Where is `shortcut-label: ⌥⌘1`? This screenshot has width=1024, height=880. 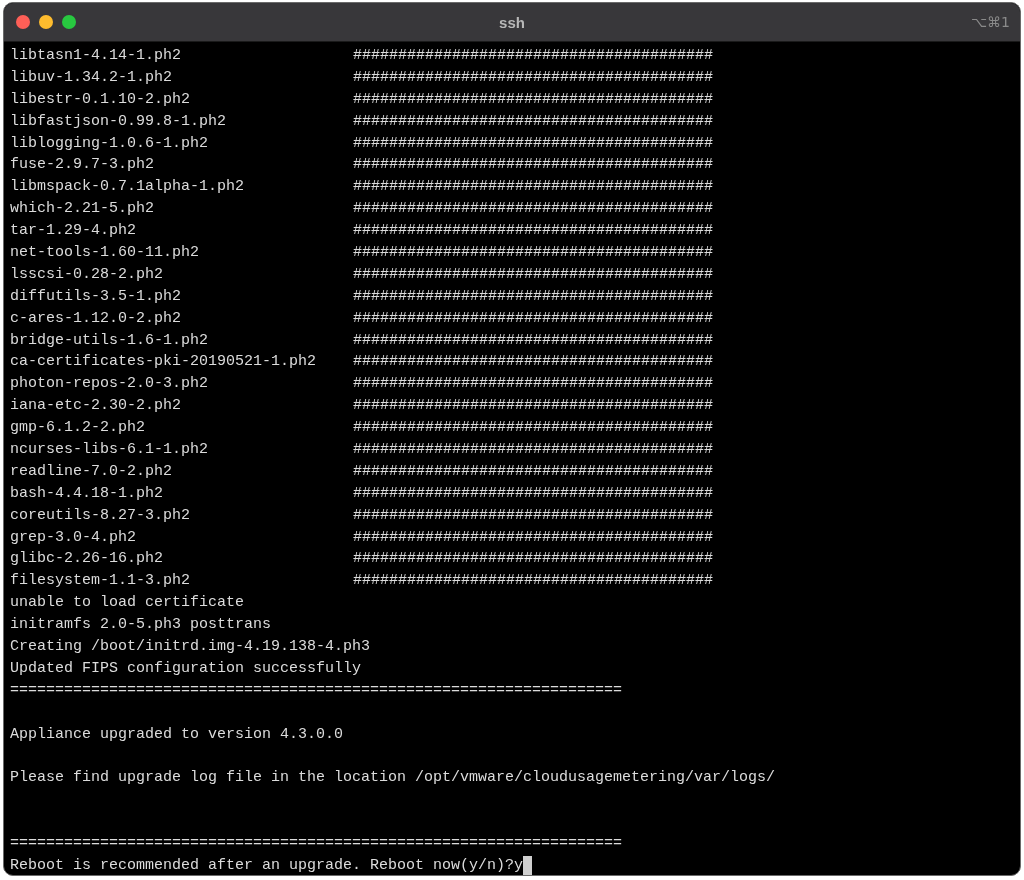
shortcut-label: ⌥⌘1 is located at coordinates (990, 22).